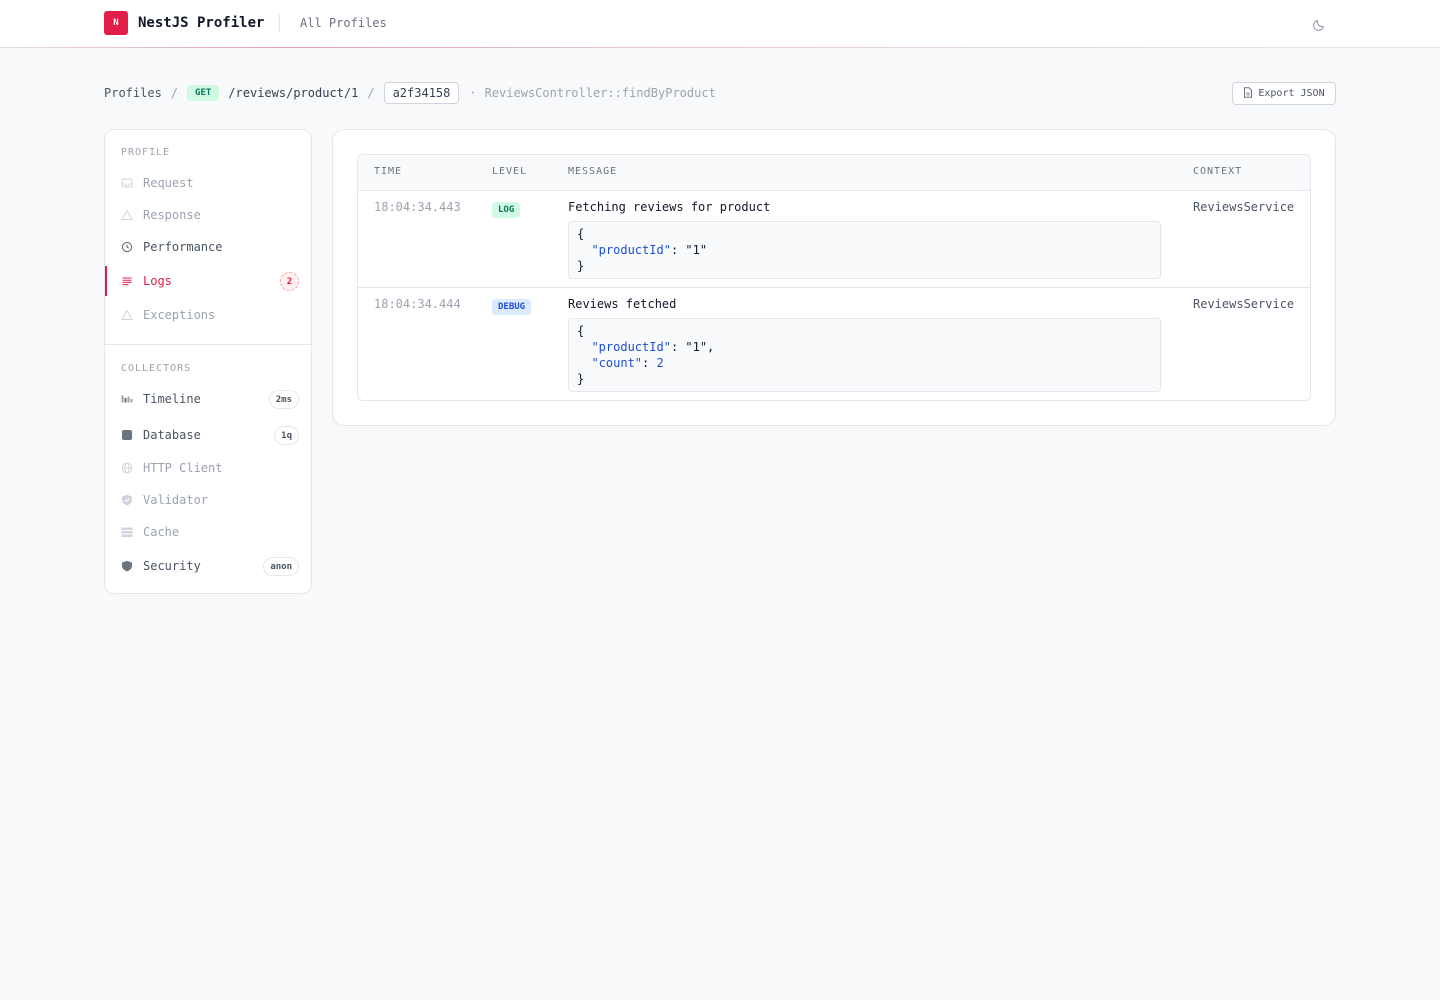 The height and width of the screenshot is (1000, 1440). Describe the element at coordinates (156, 368) in the screenshot. I see `collectors-section-heading: COLLECTORS` at that location.